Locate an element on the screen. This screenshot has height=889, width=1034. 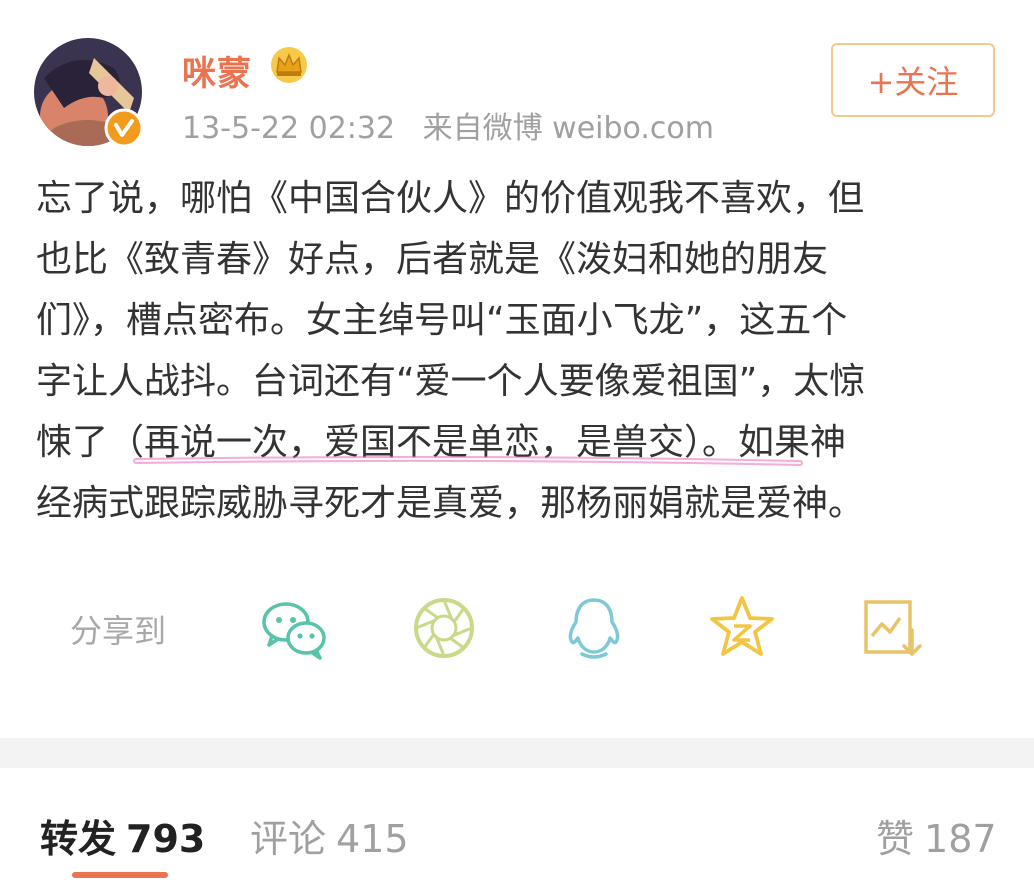
post-meta: 13-5-22 02:32 来自微博 weibo.com is located at coordinates (457, 125).